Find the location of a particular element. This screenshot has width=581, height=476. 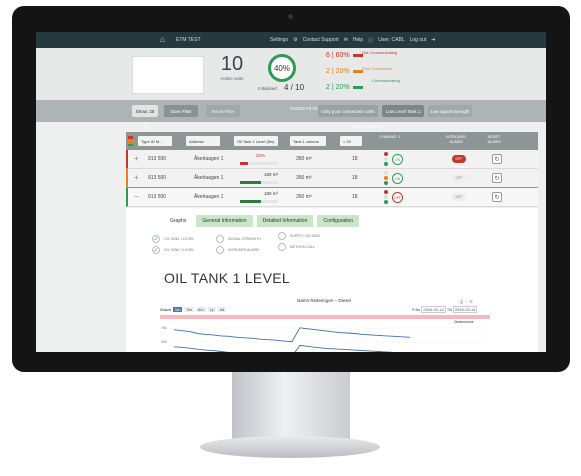

contact-support-link: Contact Support is located at coordinates (321, 40).